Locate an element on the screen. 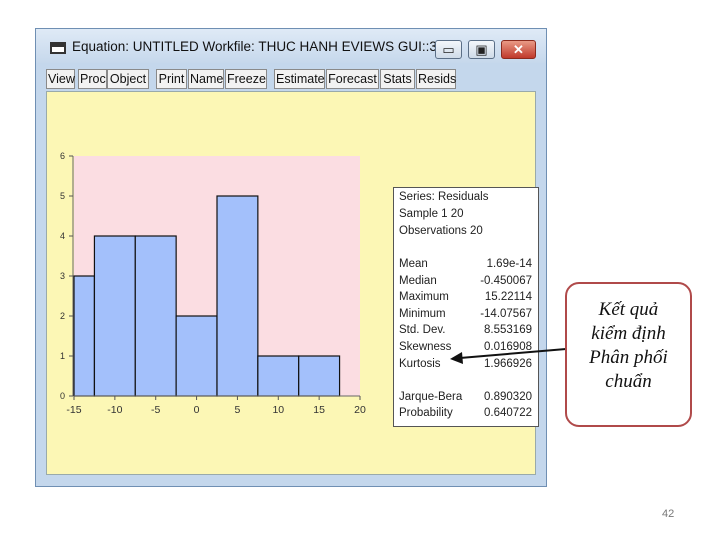  window-icon is located at coordinates (58, 48).